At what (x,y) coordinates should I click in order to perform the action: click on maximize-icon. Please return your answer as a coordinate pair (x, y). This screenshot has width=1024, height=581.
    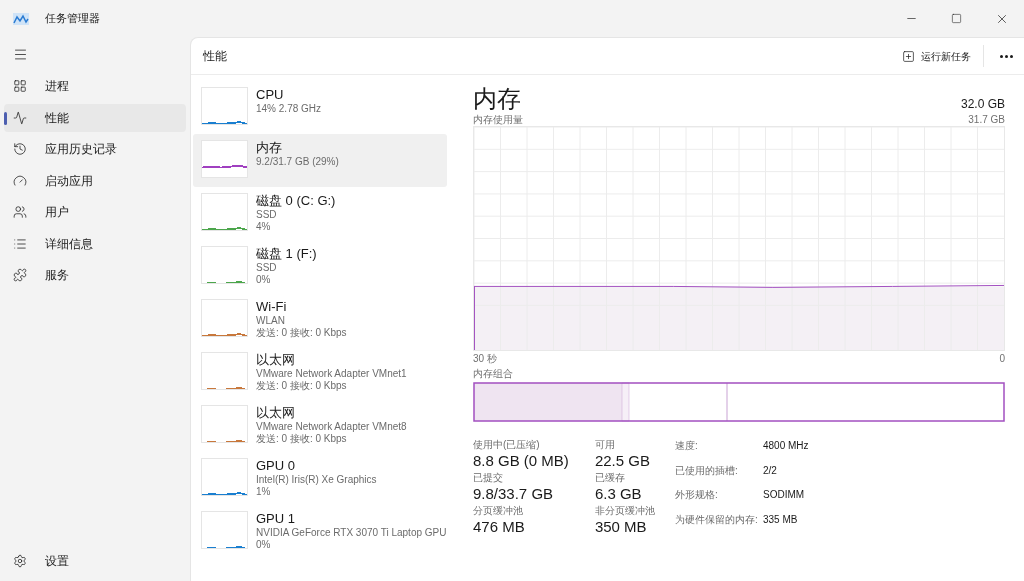
    Looking at the image, I should click on (956, 18).